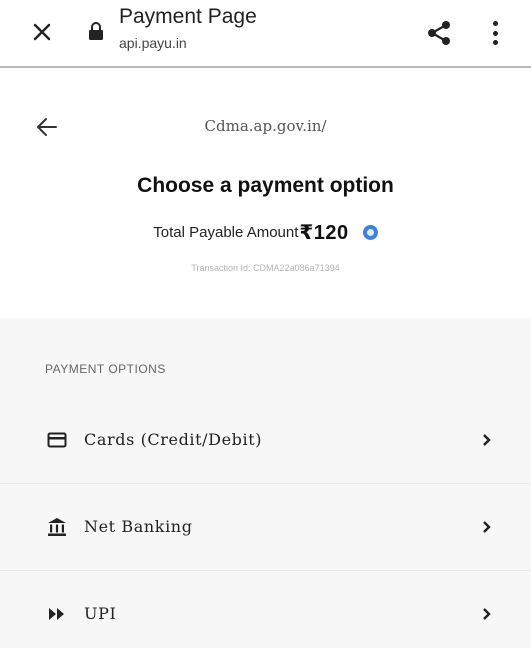  I want to click on page-heading: Choose a payment option, so click(265, 185).